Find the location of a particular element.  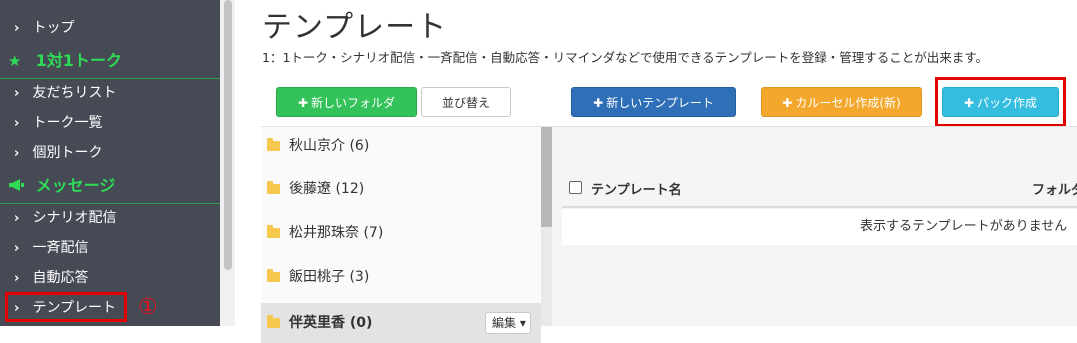

folder-item-selected: 伴英里香 (0) 編集 ▾ is located at coordinates (401, 323).